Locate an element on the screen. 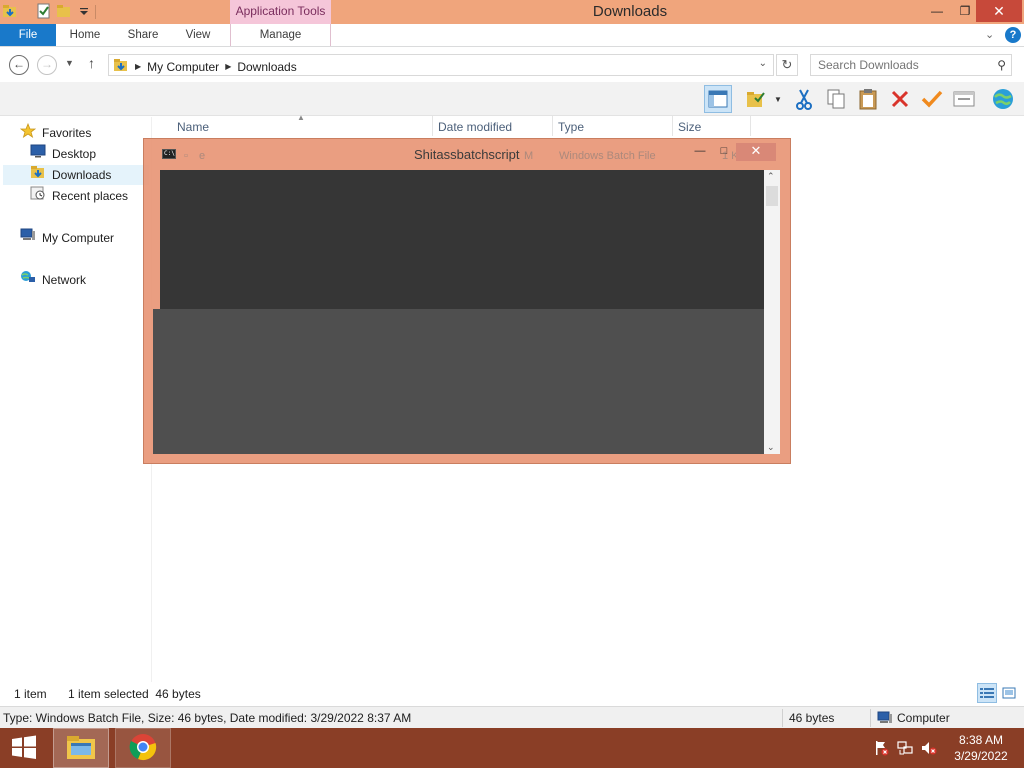 The width and height of the screenshot is (1024, 768). search-box: ⚲ is located at coordinates (911, 65).